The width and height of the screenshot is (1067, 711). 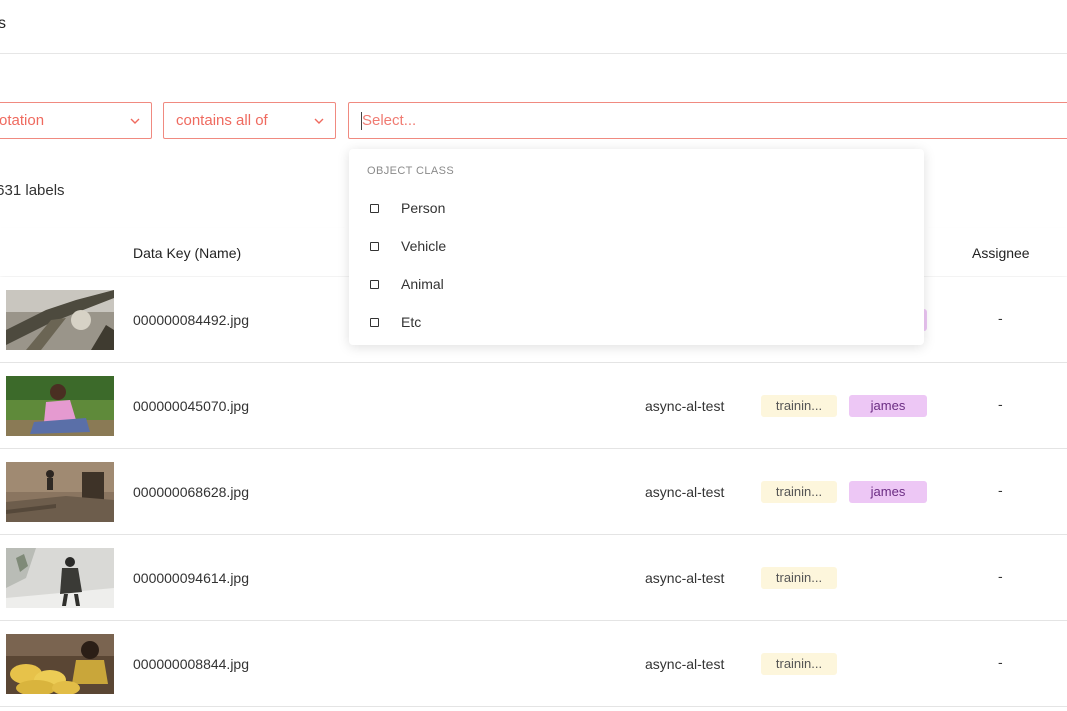 I want to click on label-count: ,631 labels, so click(x=32, y=190).